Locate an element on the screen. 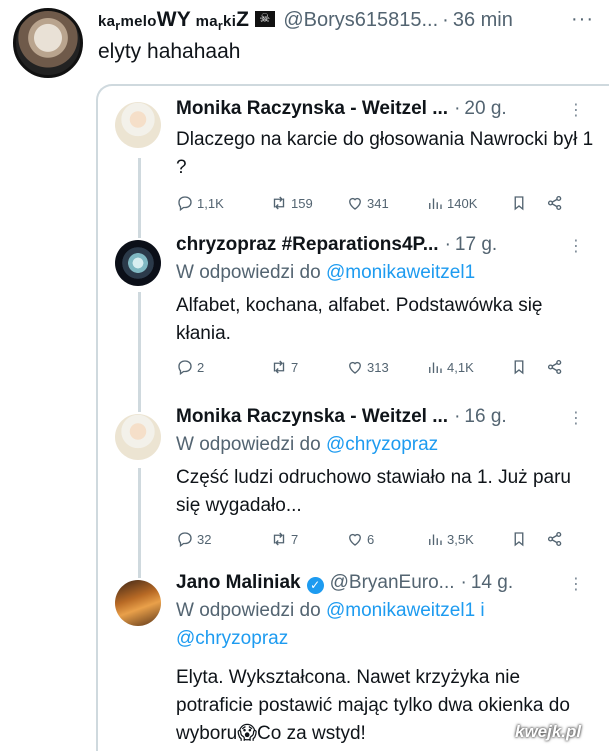 The image size is (609, 751). reply-count: 1,1K is located at coordinates (210, 203).